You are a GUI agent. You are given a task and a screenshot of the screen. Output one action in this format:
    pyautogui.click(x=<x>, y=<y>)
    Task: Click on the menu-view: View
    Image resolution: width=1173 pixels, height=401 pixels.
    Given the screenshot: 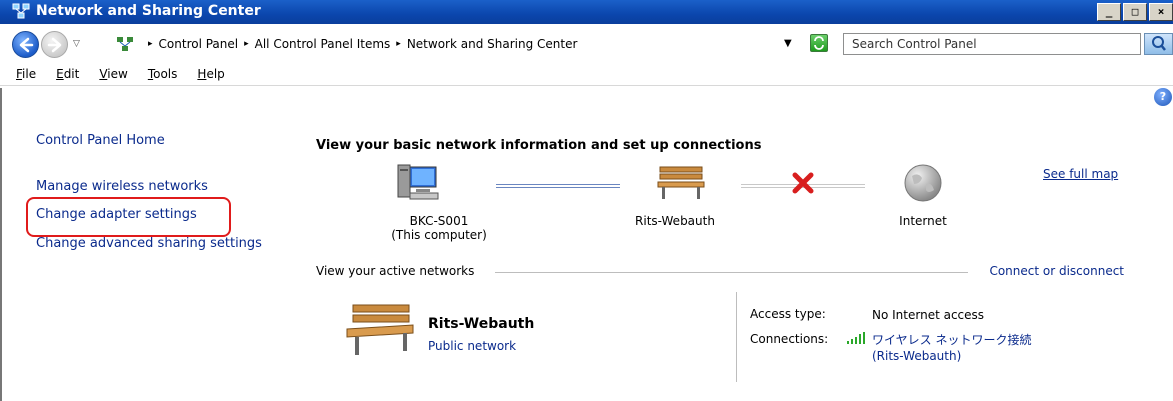 What is the action you would take?
    pyautogui.click(x=113, y=74)
    